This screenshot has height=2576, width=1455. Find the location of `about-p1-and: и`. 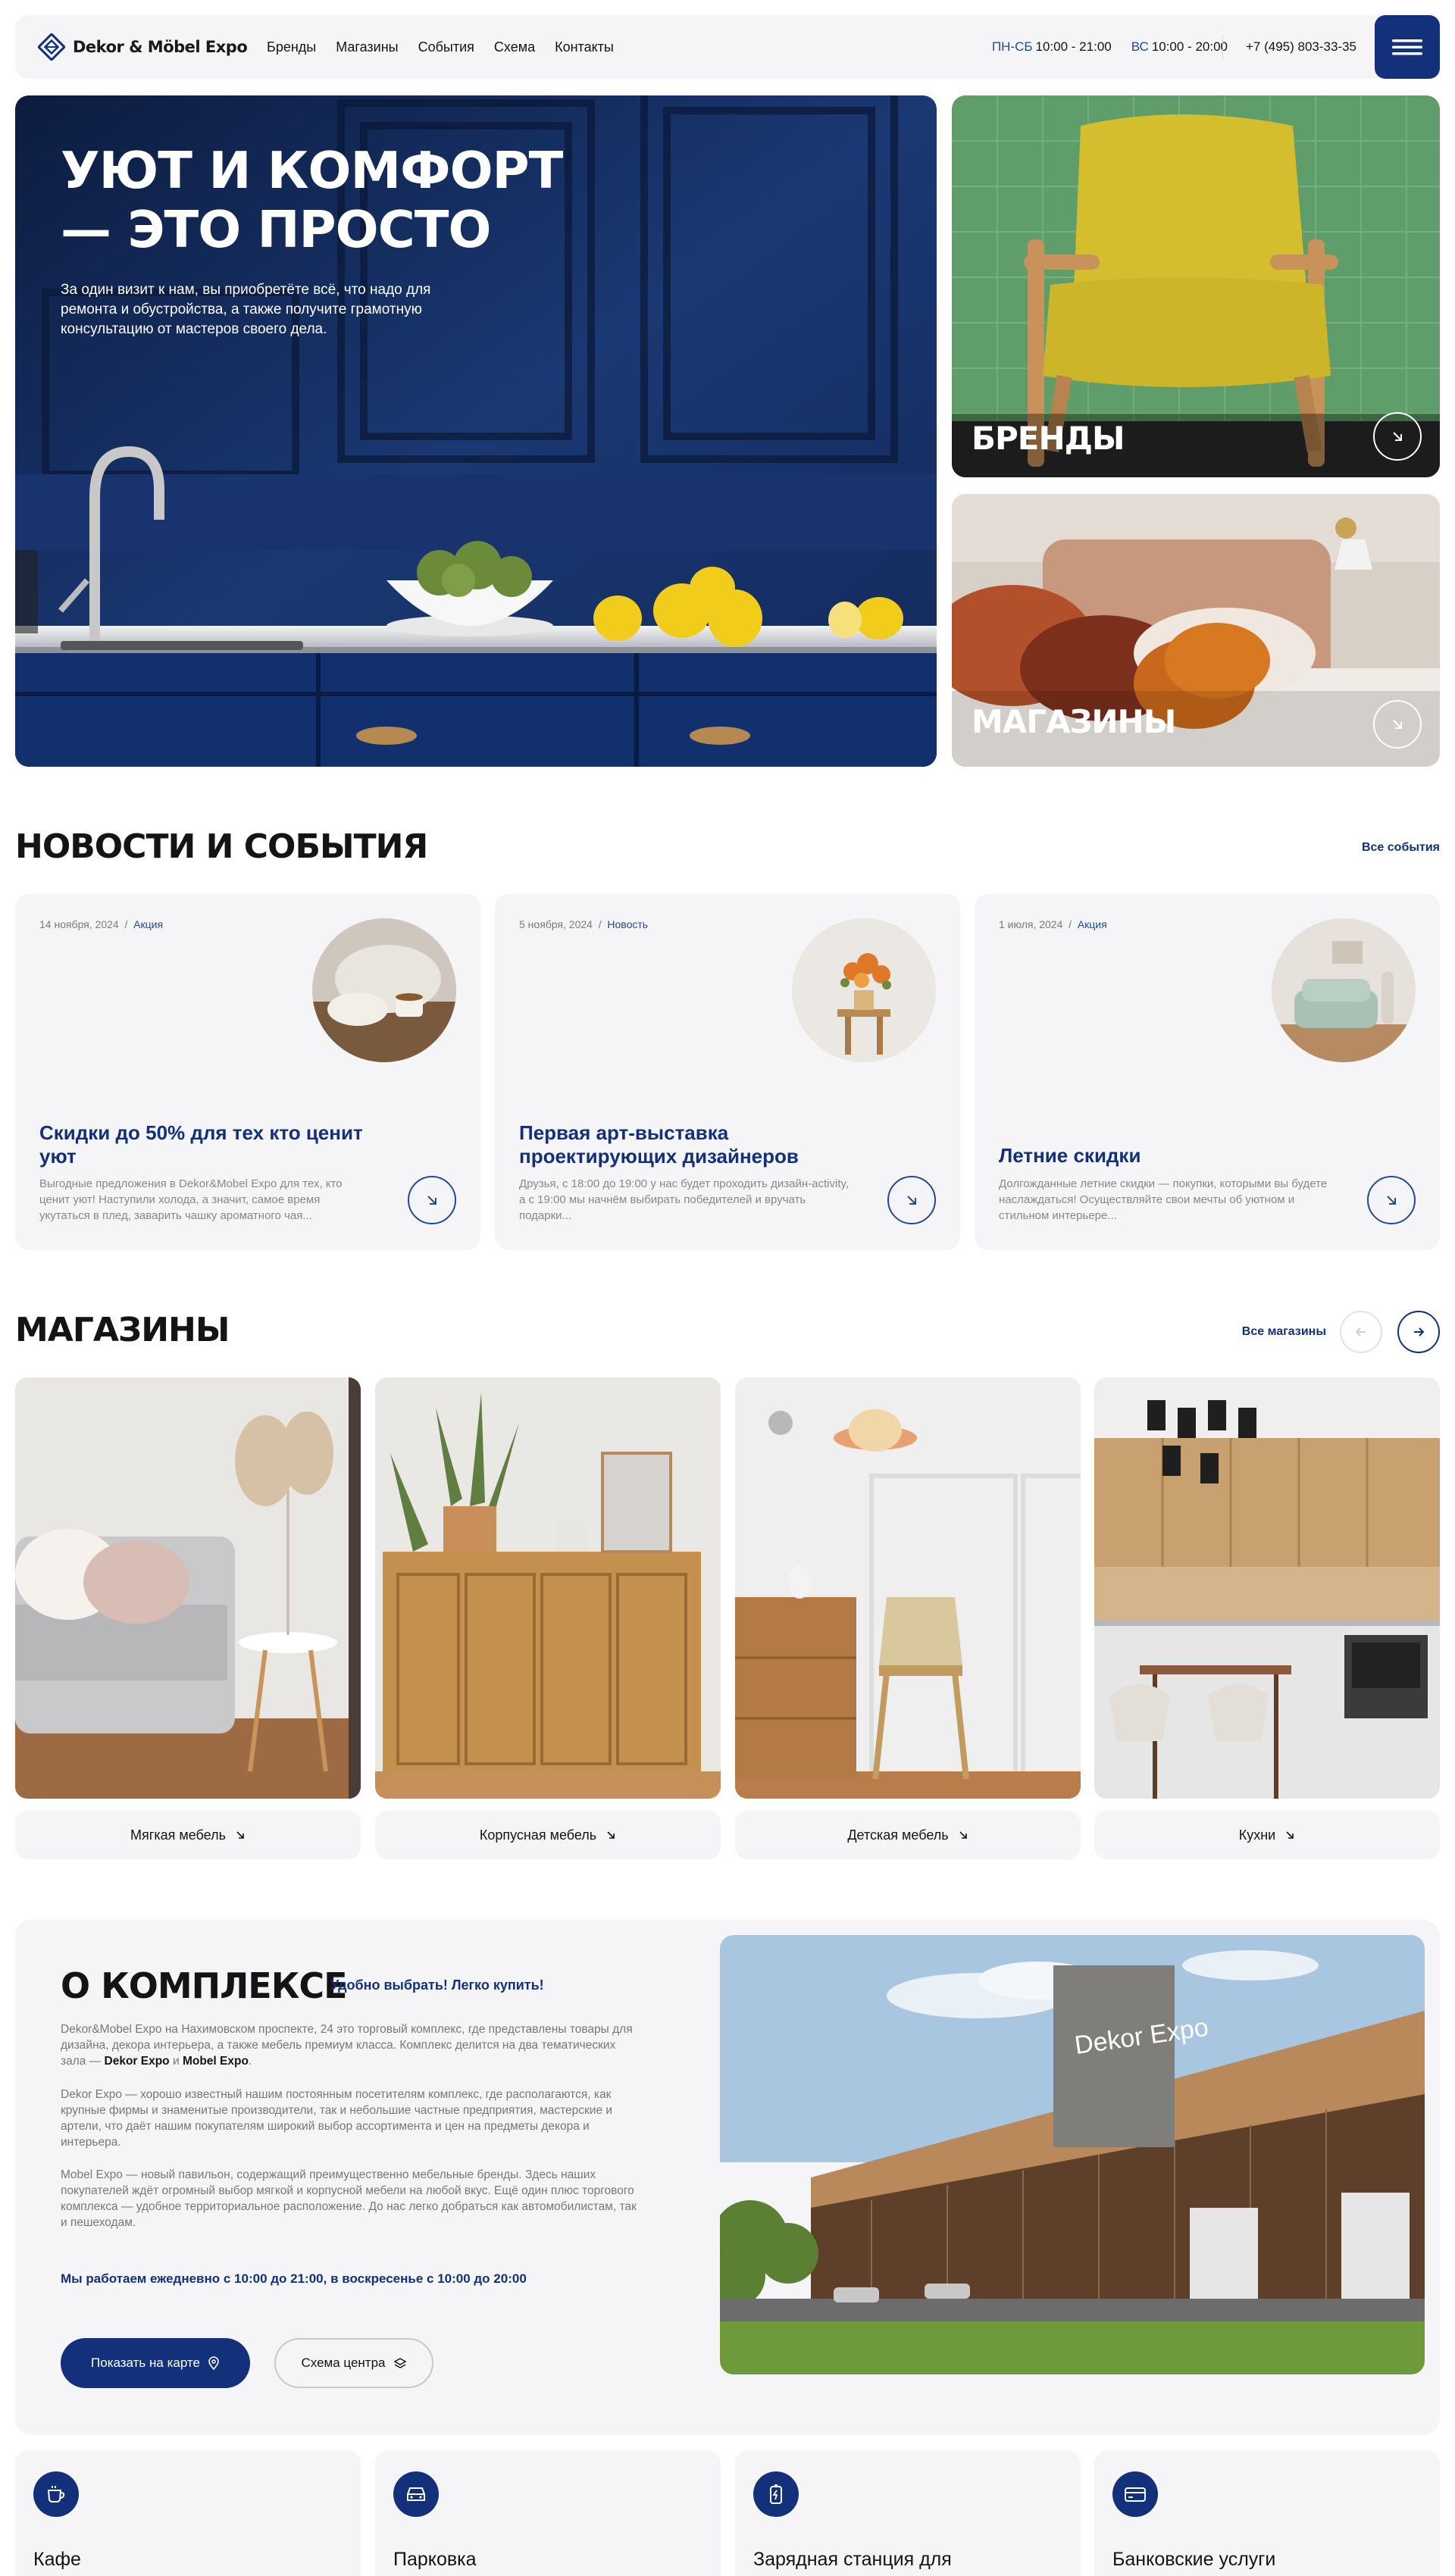

about-p1-and: и is located at coordinates (176, 2061).